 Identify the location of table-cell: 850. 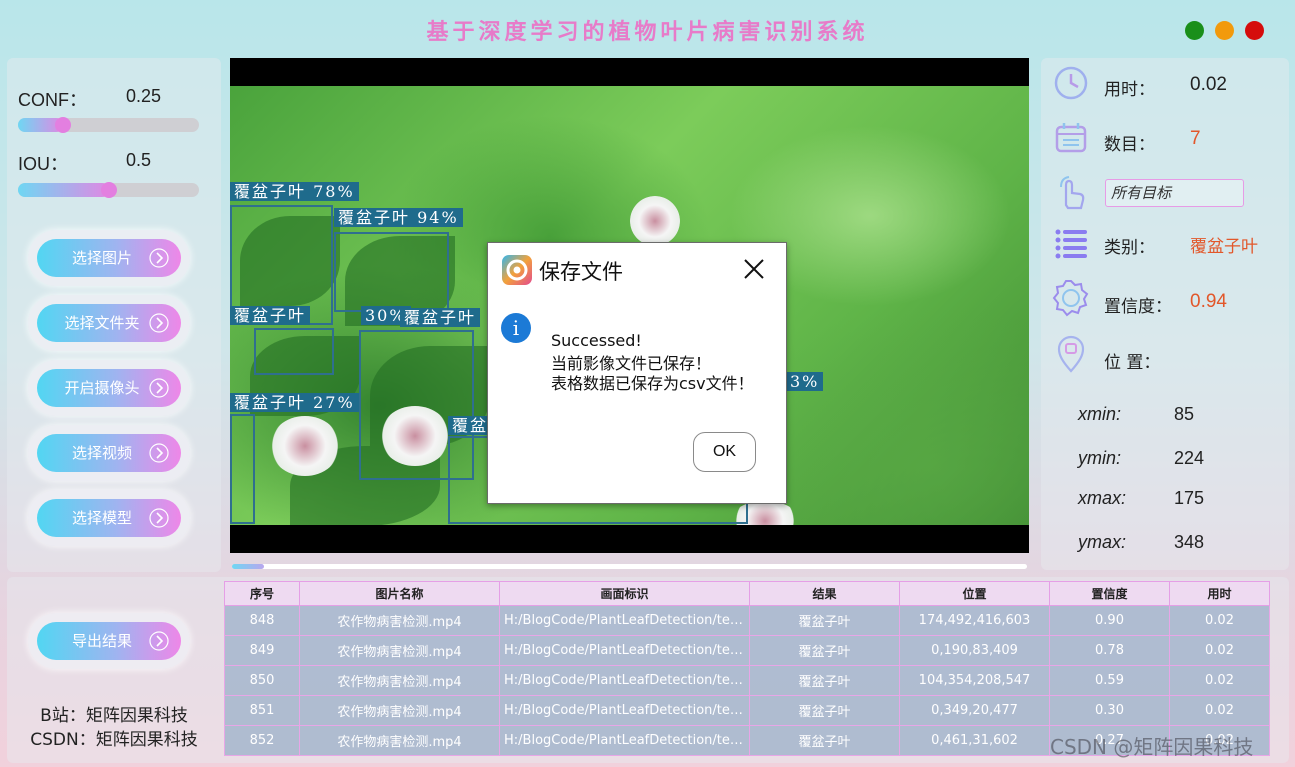
(262, 680).